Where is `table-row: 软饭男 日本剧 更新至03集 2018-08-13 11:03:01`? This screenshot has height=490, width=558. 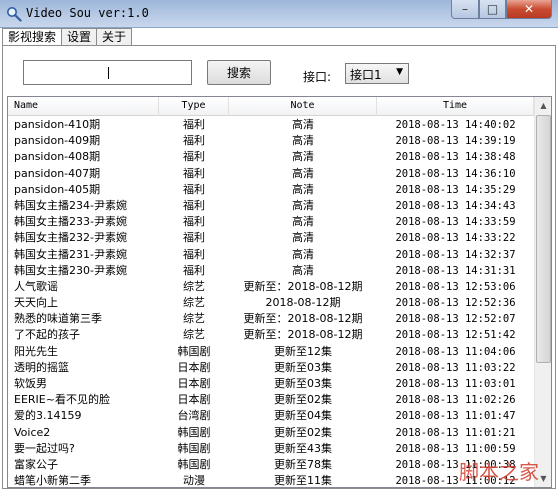
table-row: 软饭男 日本剧 更新至03集 2018-08-13 11:03:01 is located at coordinates (271, 384).